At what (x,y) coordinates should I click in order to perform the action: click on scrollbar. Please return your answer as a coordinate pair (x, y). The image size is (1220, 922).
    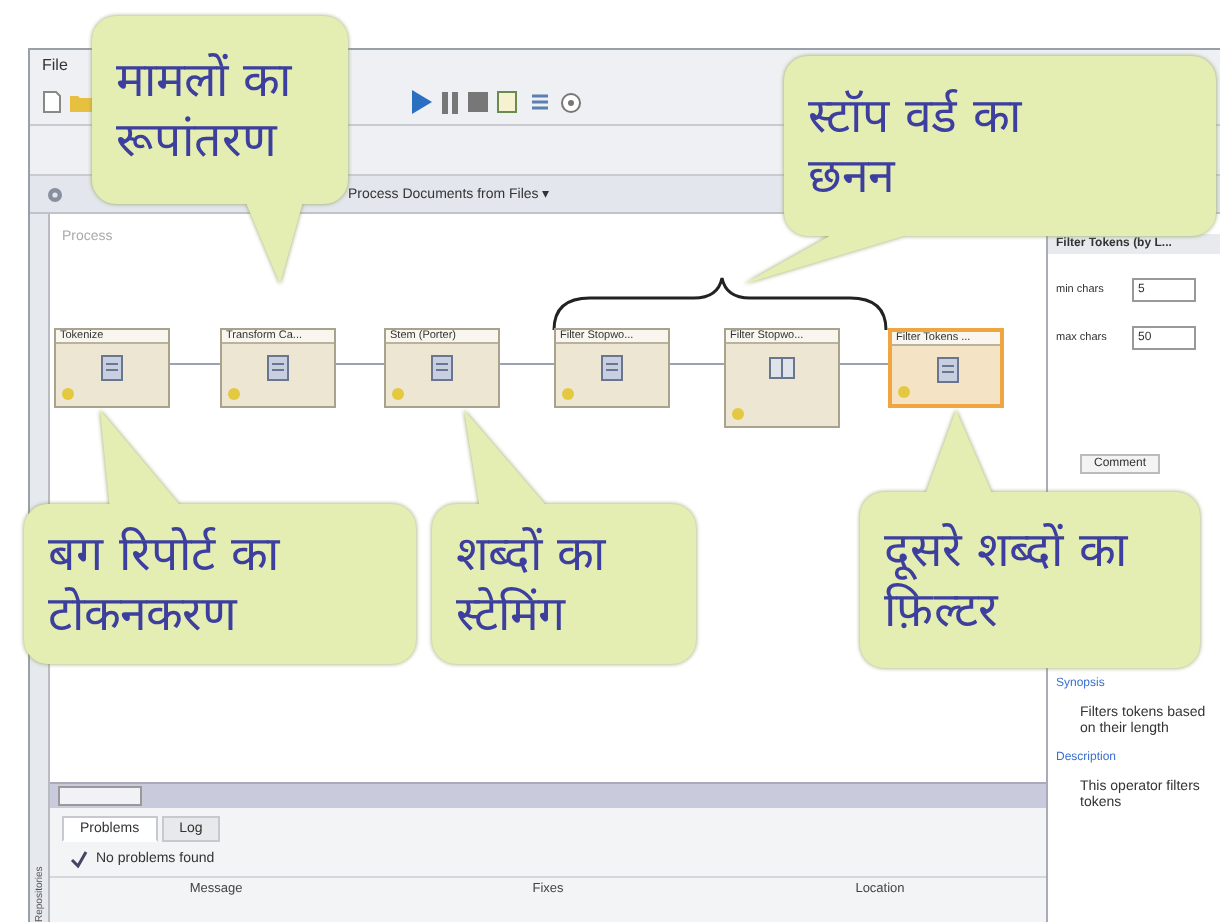
    Looking at the image, I should click on (548, 796).